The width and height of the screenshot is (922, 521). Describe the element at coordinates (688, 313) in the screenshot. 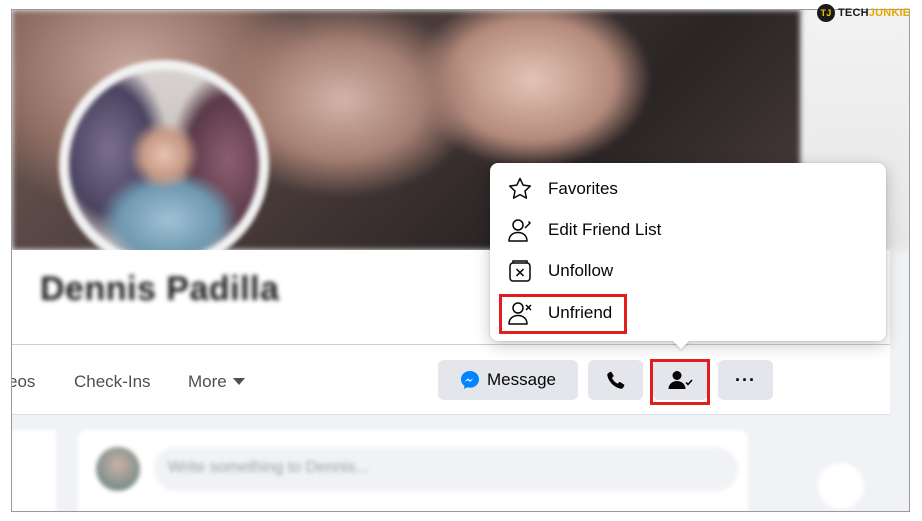

I see `menu-item-unfriend: Unfriend` at that location.